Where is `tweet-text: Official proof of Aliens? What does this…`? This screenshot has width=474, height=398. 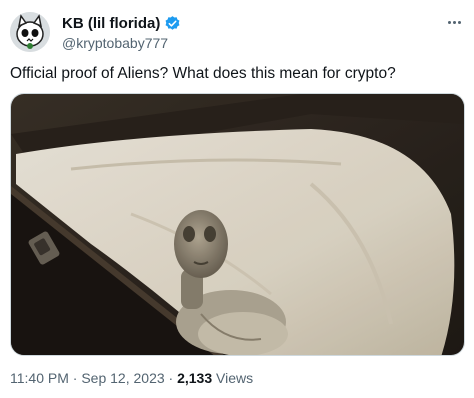 tweet-text: Official proof of Aliens? What does this… is located at coordinates (203, 73).